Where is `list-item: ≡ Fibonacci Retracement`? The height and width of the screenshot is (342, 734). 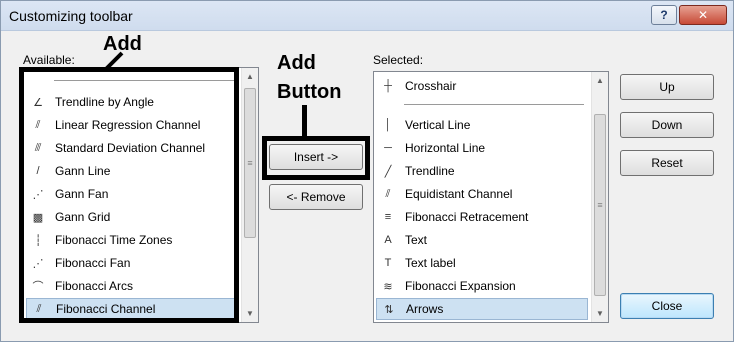
list-item: ≡ Fibonacci Retracement is located at coordinates (482, 217).